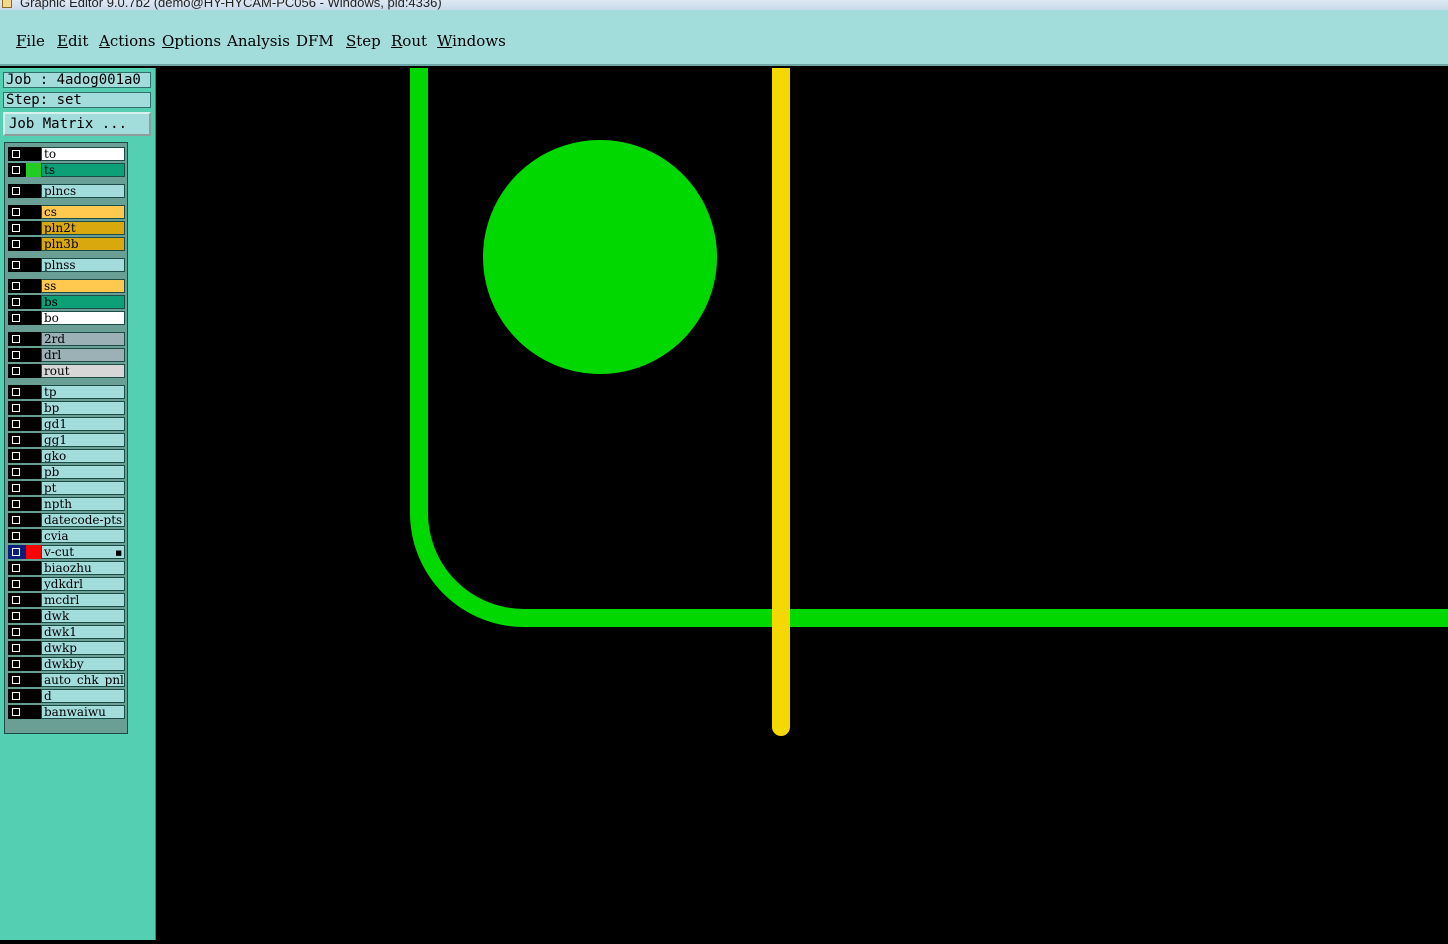  What do you see at coordinates (83, 712) in the screenshot?
I see `layer-name: banwaiwu` at bounding box center [83, 712].